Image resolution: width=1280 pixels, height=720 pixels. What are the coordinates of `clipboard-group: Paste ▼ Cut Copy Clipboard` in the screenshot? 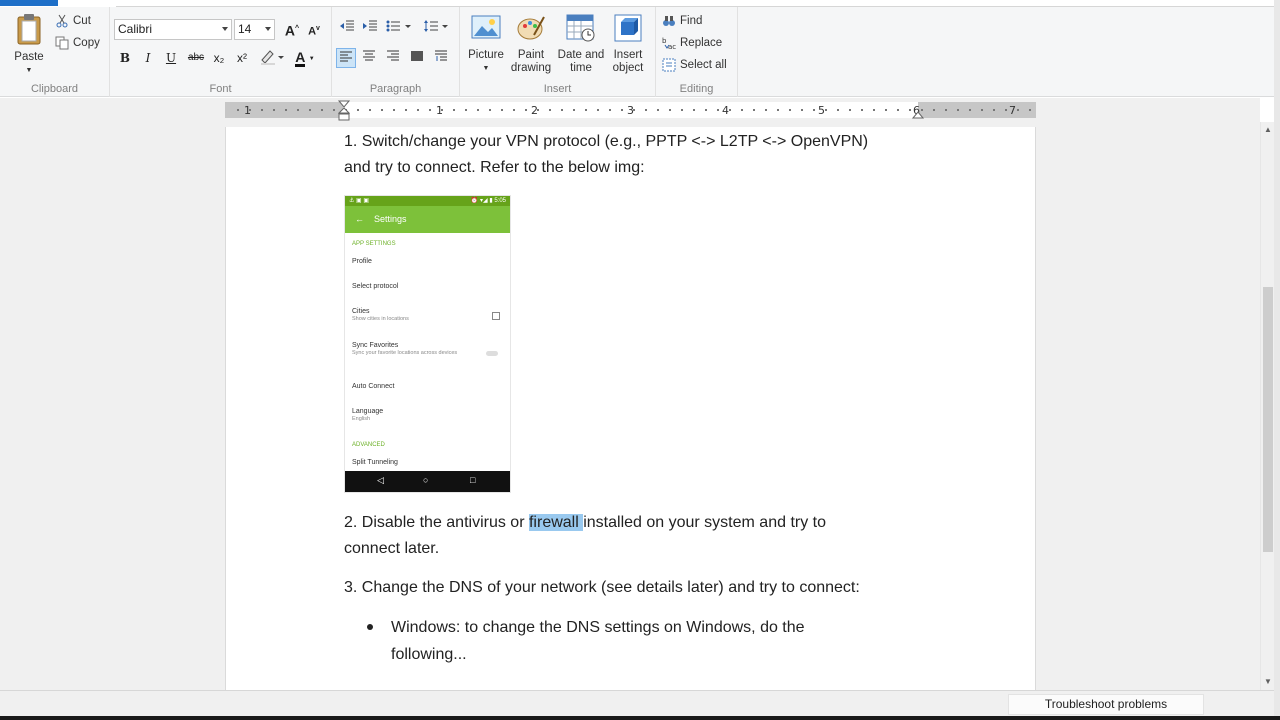 It's located at (55, 52).